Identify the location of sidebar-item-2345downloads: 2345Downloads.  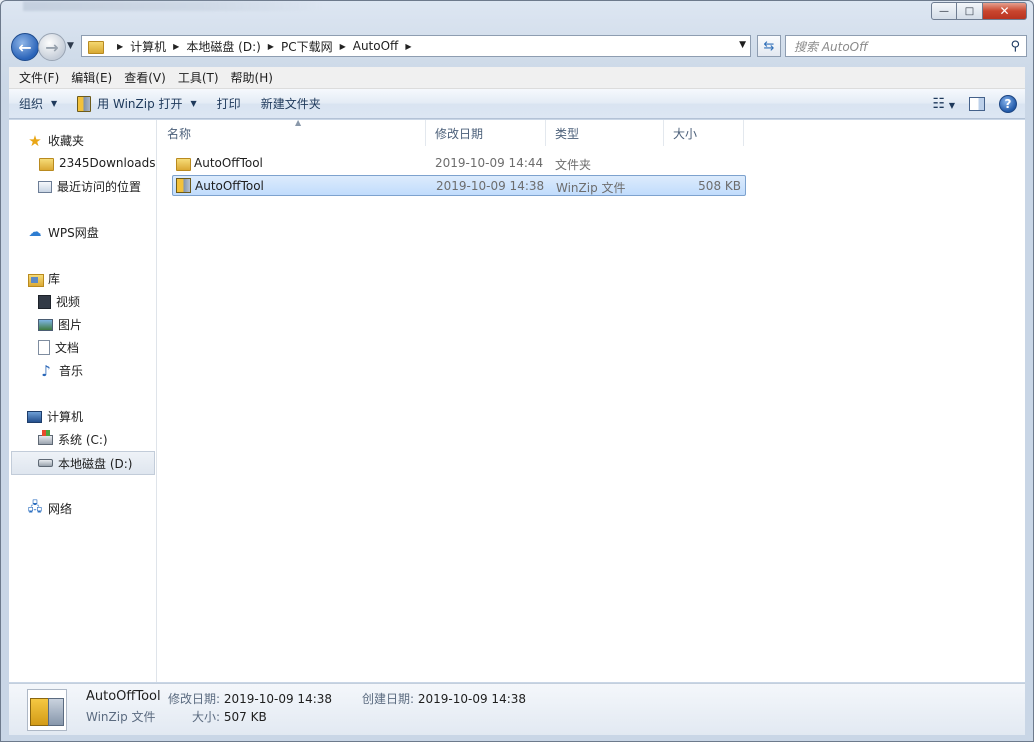
(96, 163).